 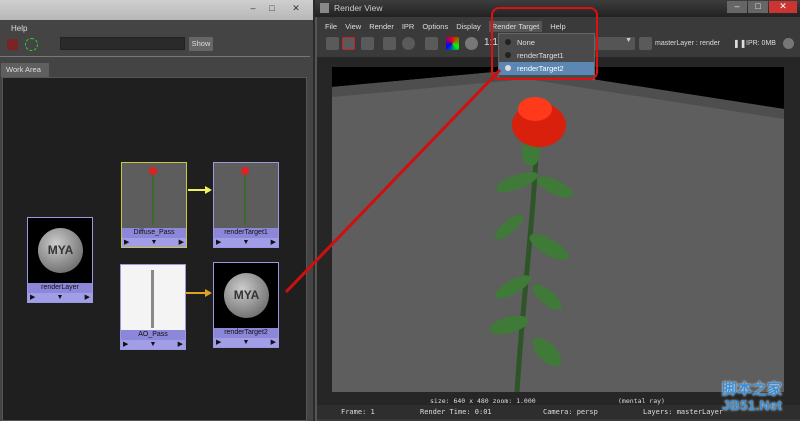 I want to click on watermark-text: 脚本之家, so click(x=752, y=389).